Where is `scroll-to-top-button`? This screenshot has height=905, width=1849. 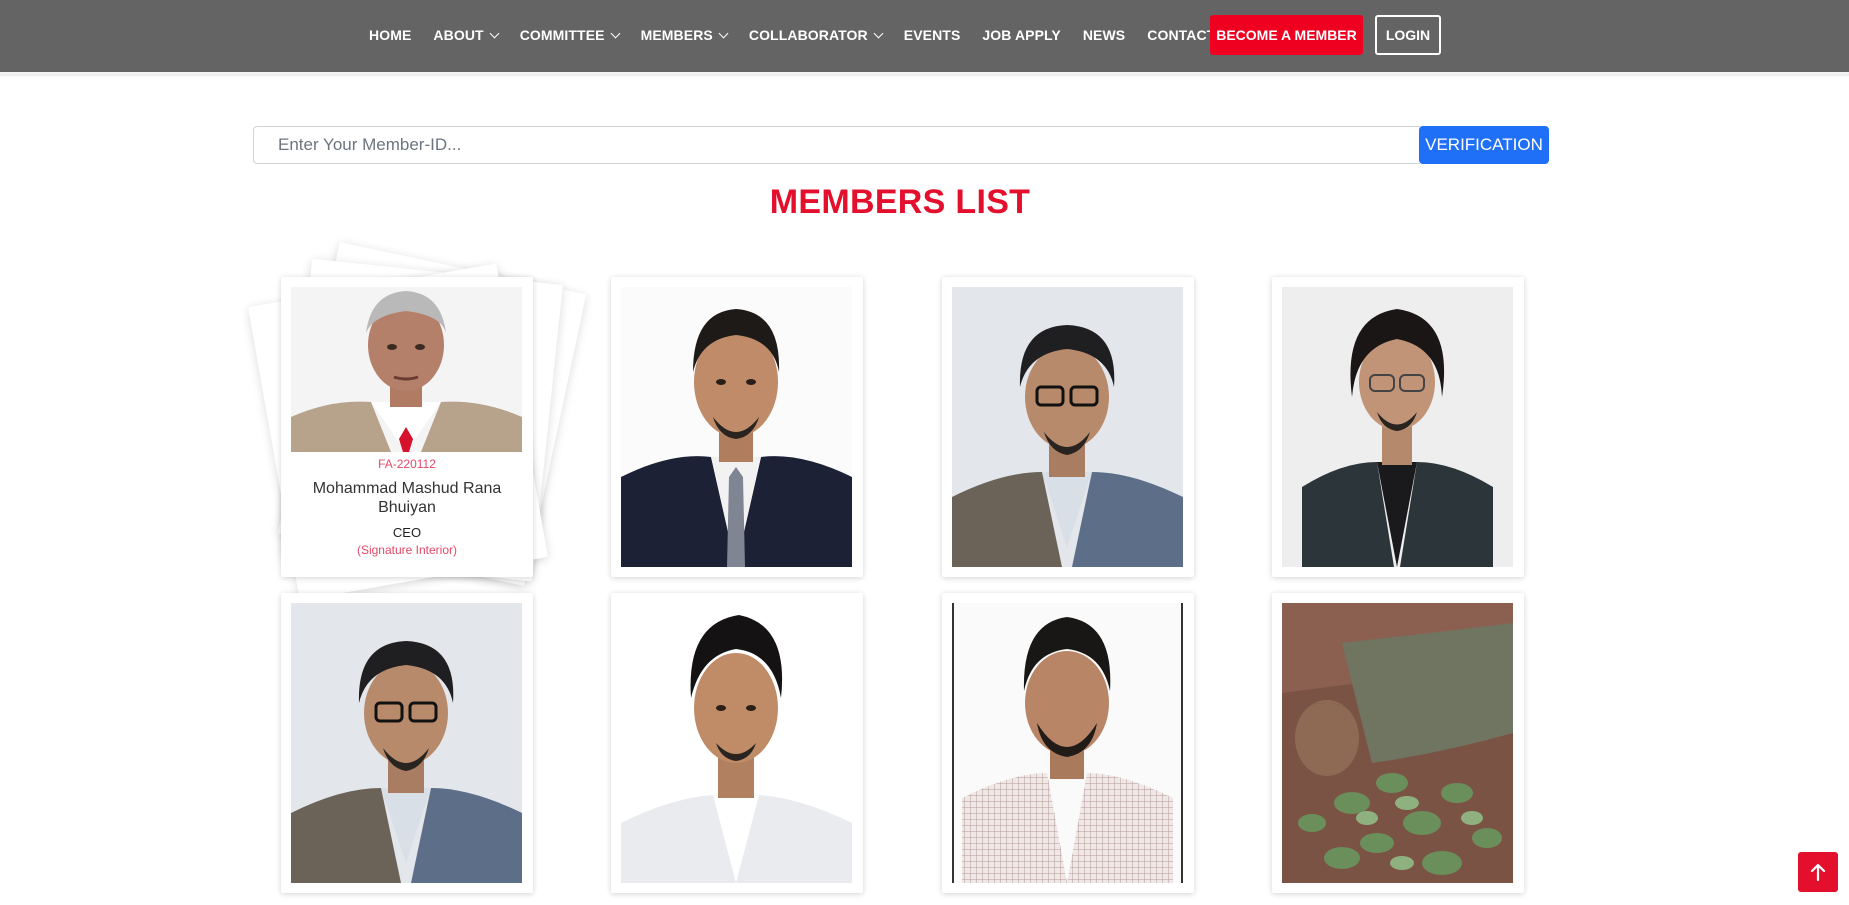 scroll-to-top-button is located at coordinates (1818, 872).